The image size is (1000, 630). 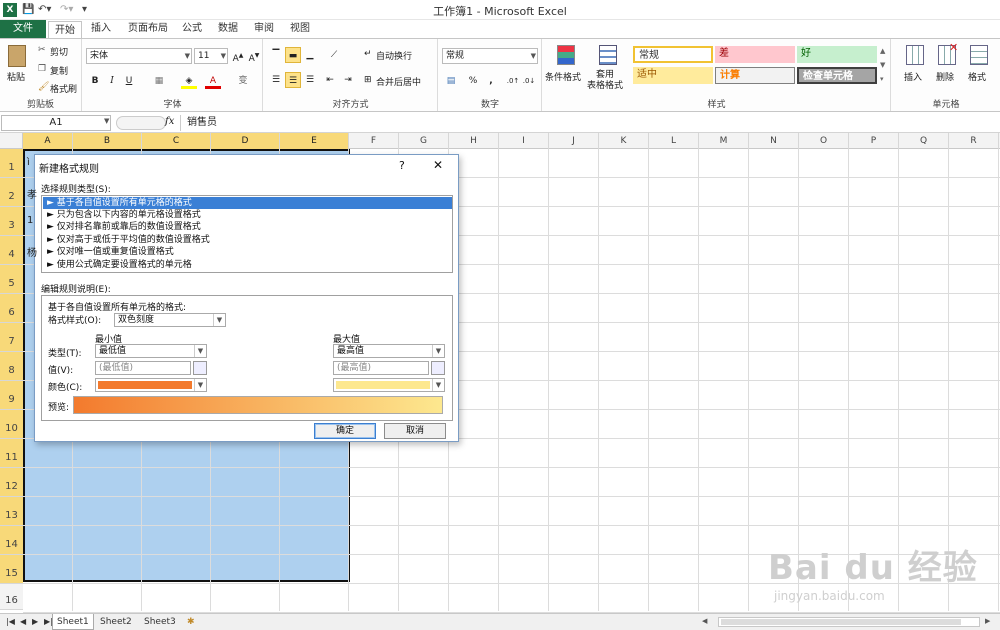 I want to click on list-item: ► 仅对排名靠前或靠后的数值设置格式, so click(x=247, y=227).